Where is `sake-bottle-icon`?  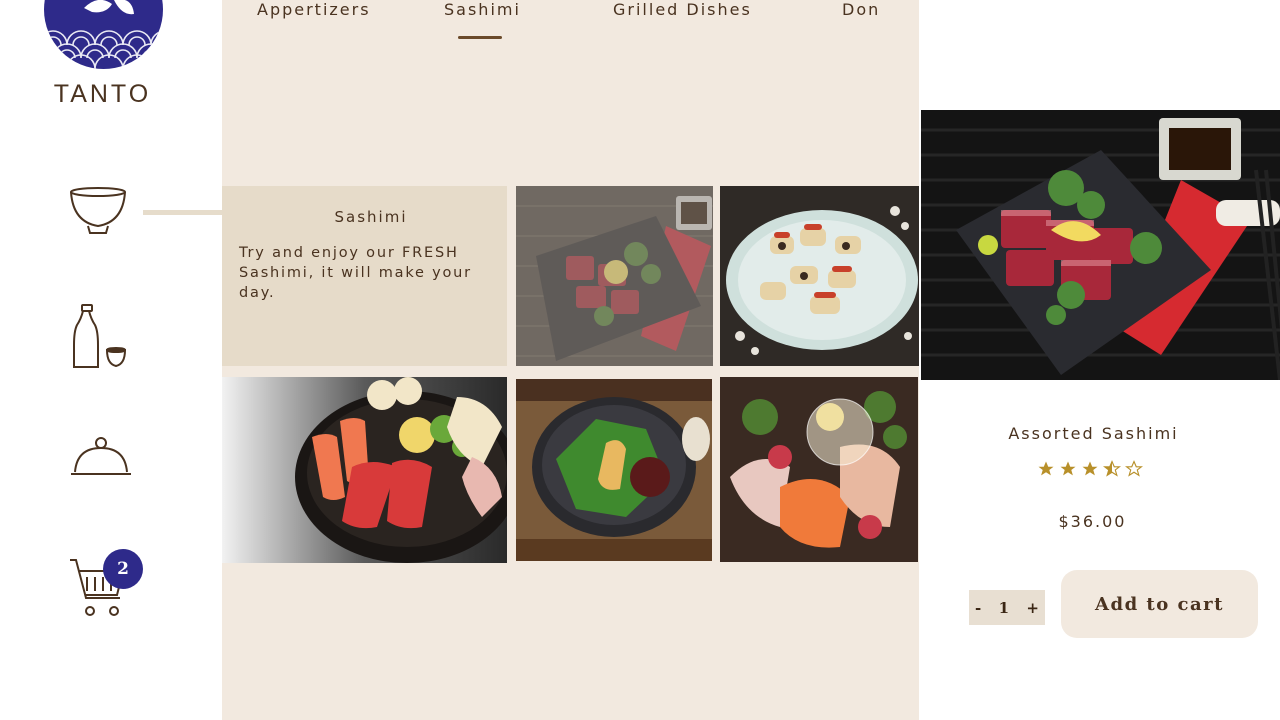
sake-bottle-icon is located at coordinates (101, 339).